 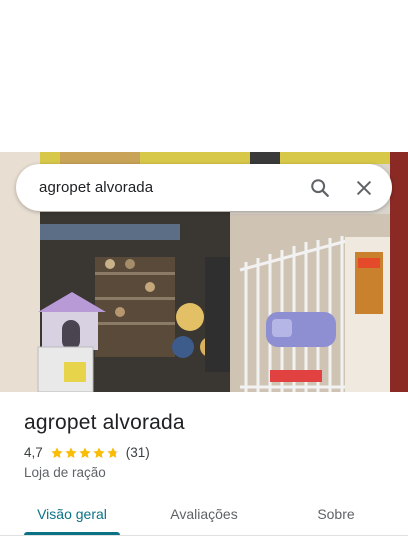 I want to click on search-bar: agropet alvorada, so click(x=204, y=187).